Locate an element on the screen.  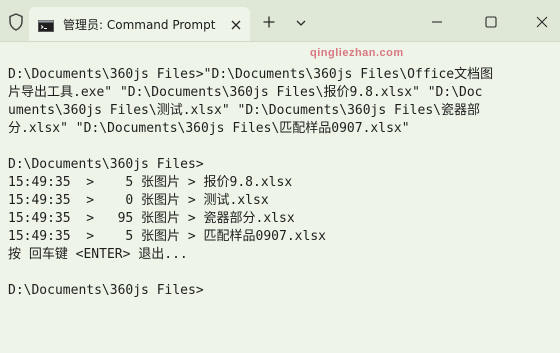
tab-dropdown-button is located at coordinates (301, 22).